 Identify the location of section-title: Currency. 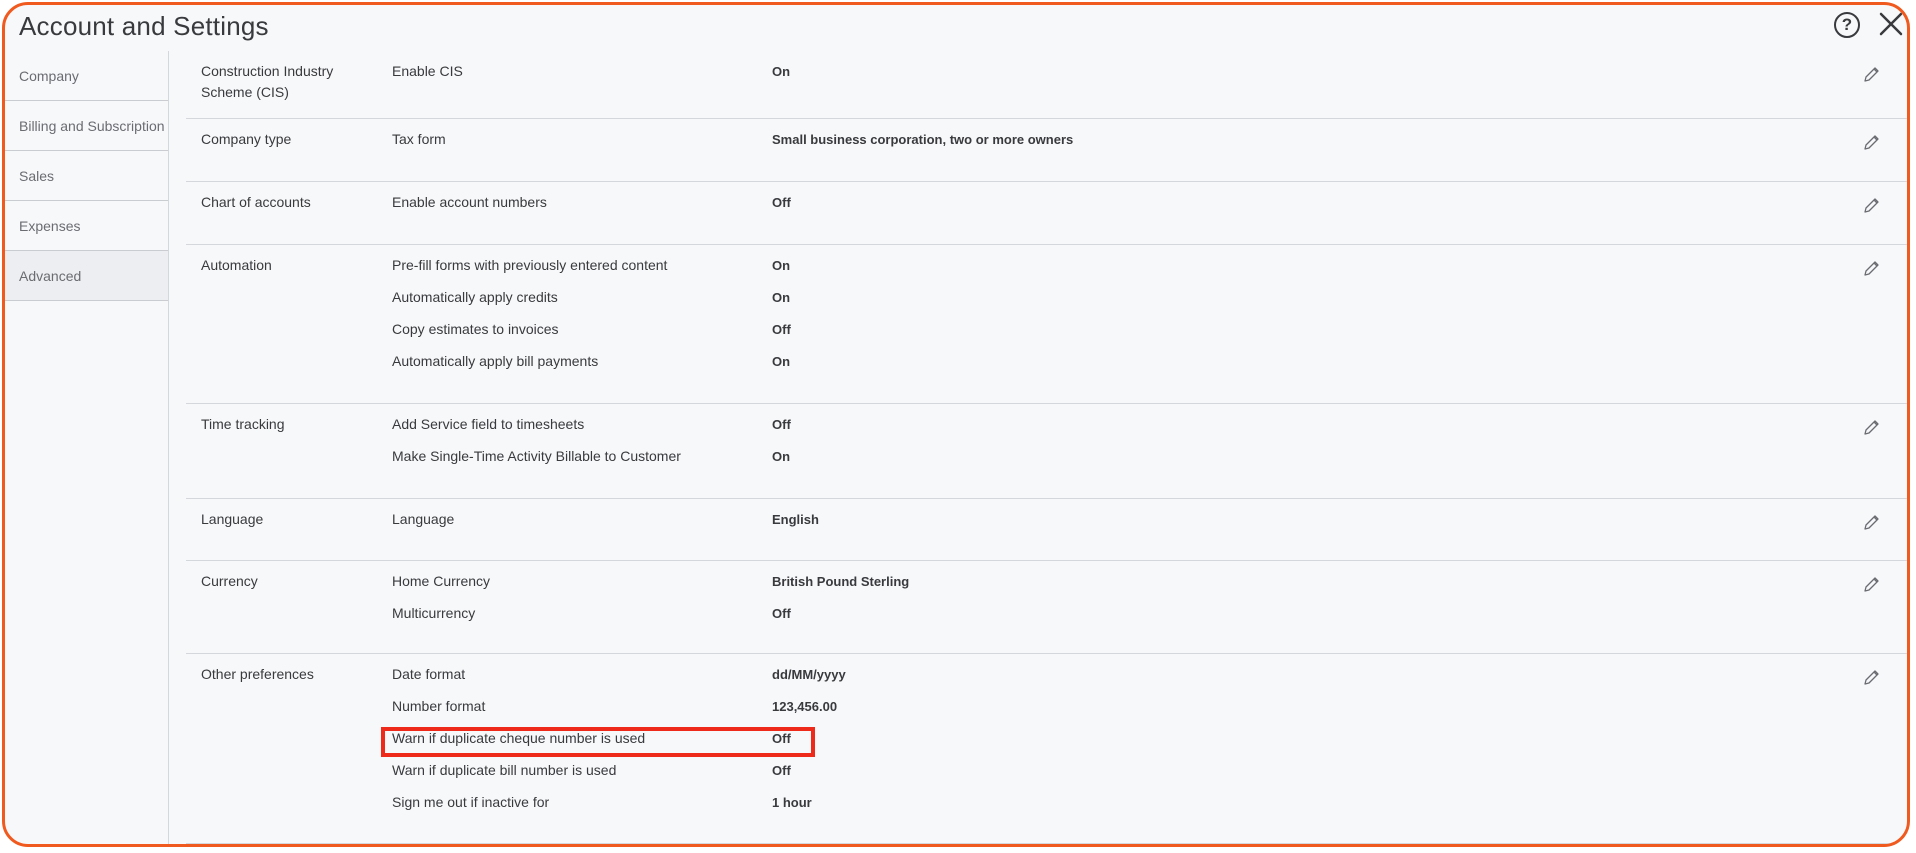
(229, 581).